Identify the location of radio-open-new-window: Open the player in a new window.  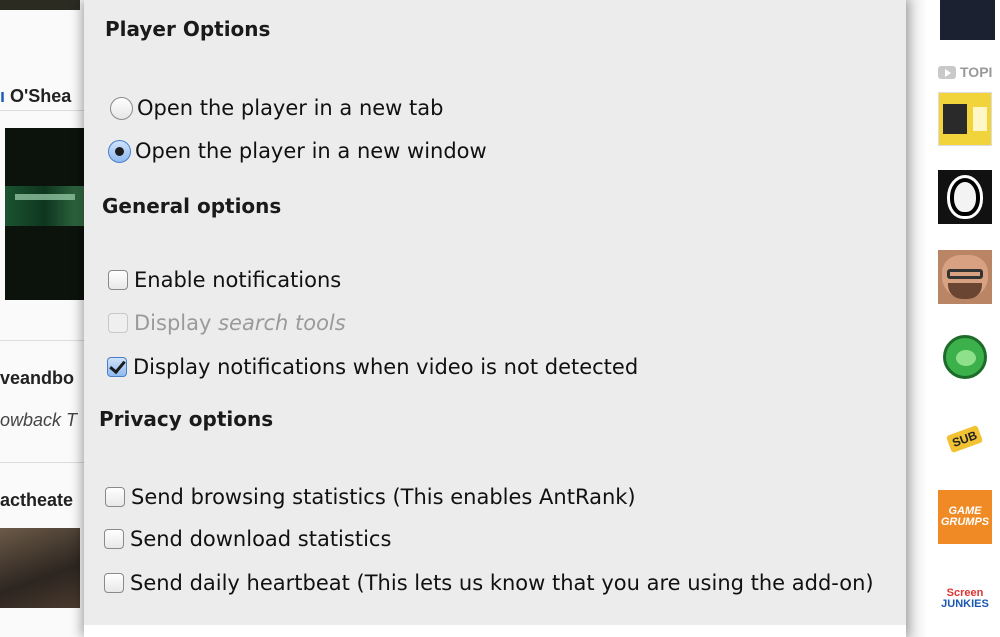
(297, 151).